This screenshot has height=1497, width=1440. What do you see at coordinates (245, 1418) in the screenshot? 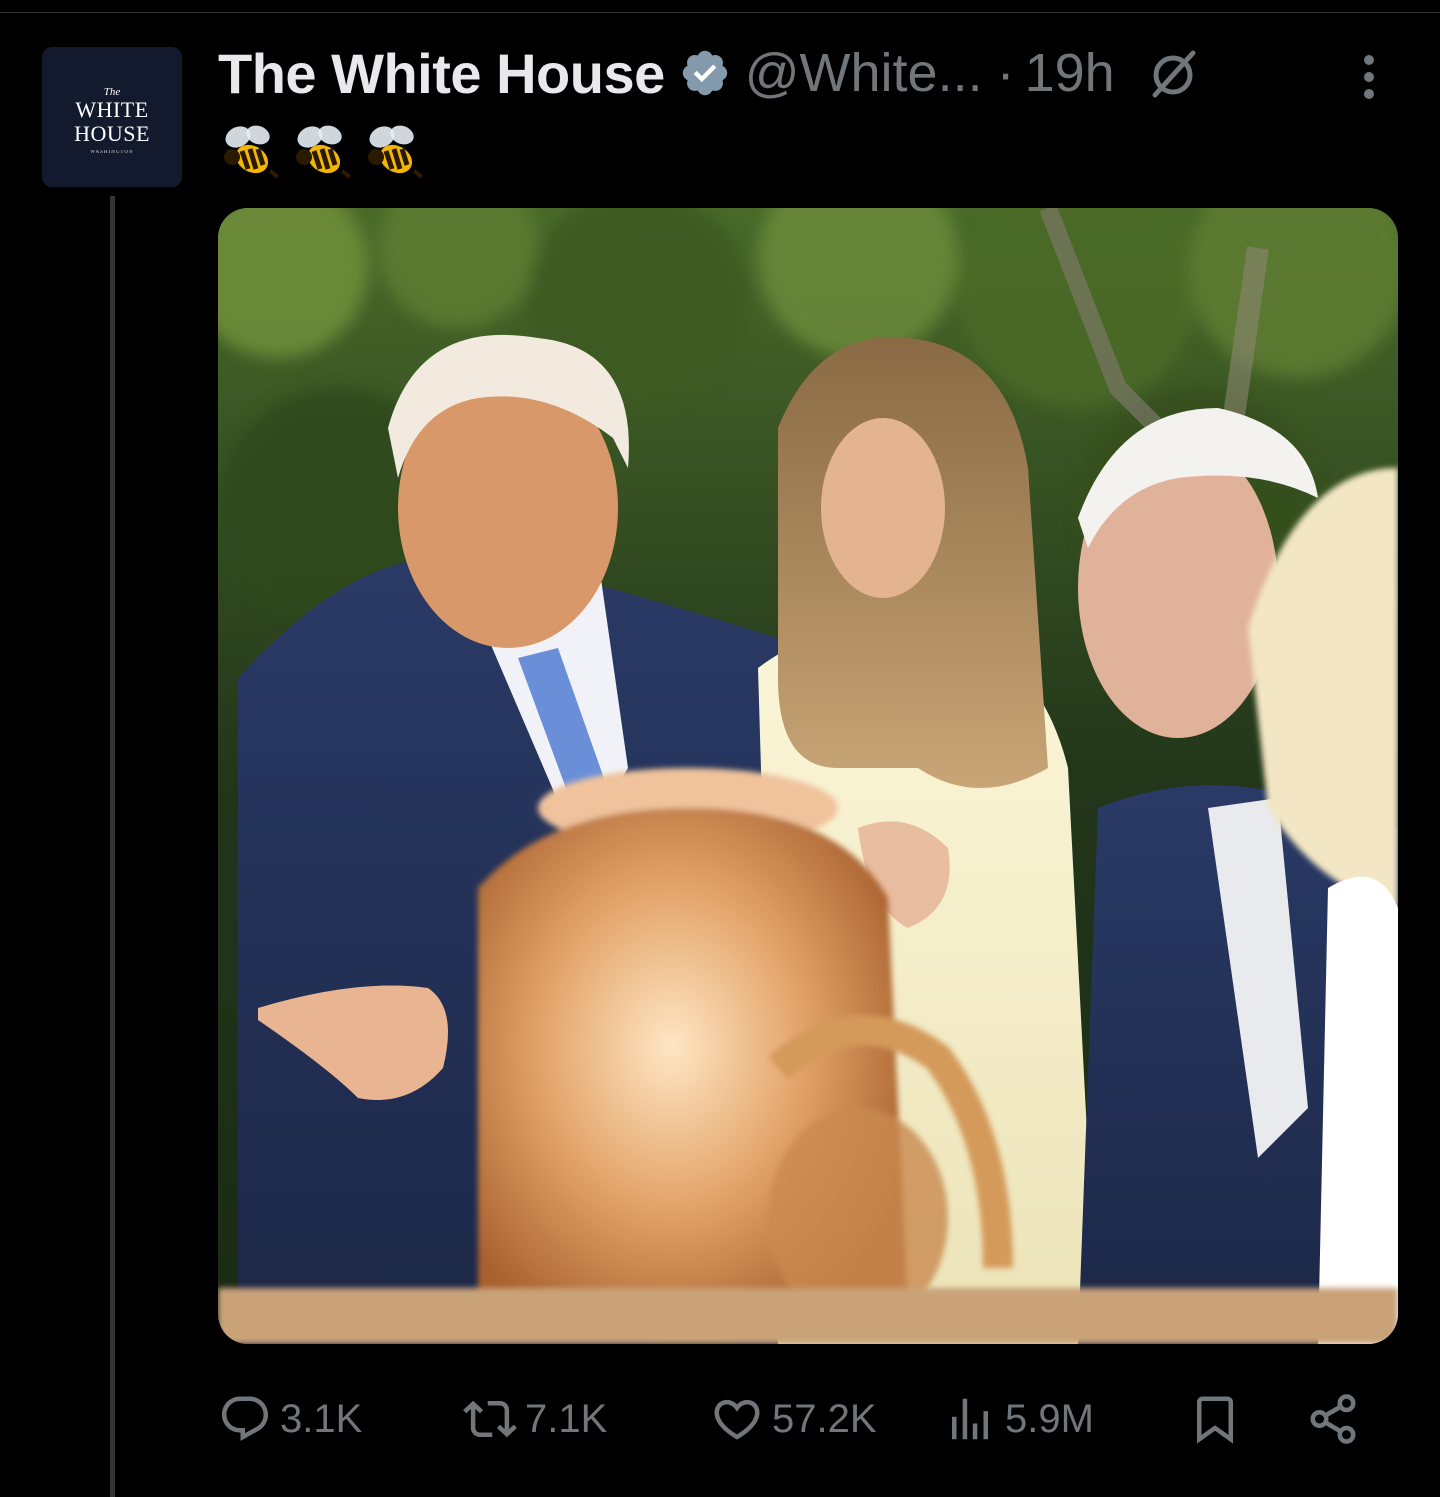
I see `reply-icon` at bounding box center [245, 1418].